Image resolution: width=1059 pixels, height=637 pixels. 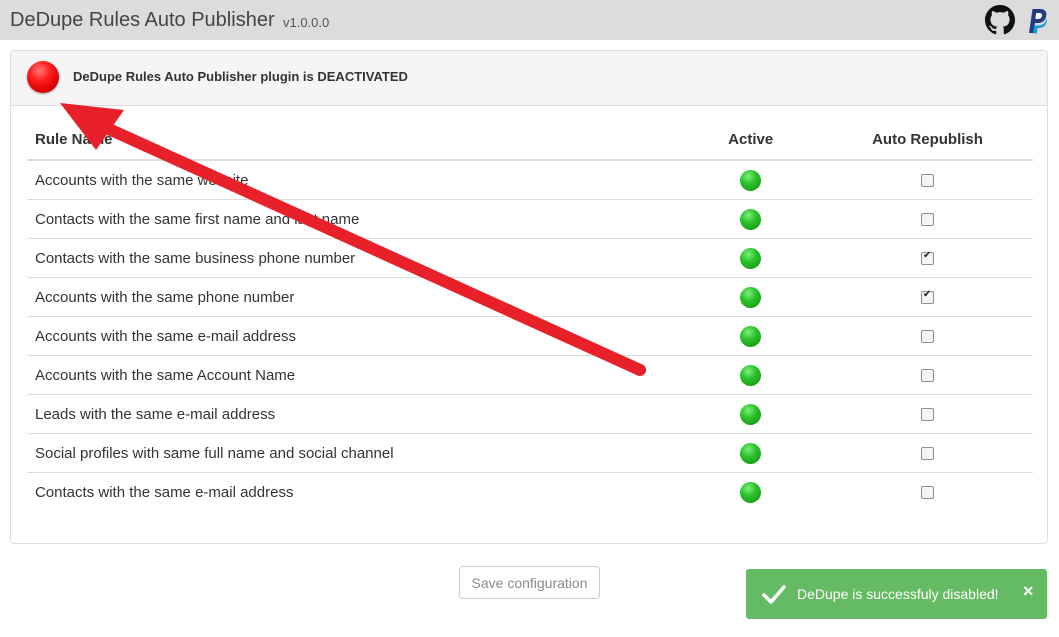 What do you see at coordinates (529, 20) in the screenshot?
I see `top-bar: DeDupe Rules Auto Publisher v1.0.0.0` at bounding box center [529, 20].